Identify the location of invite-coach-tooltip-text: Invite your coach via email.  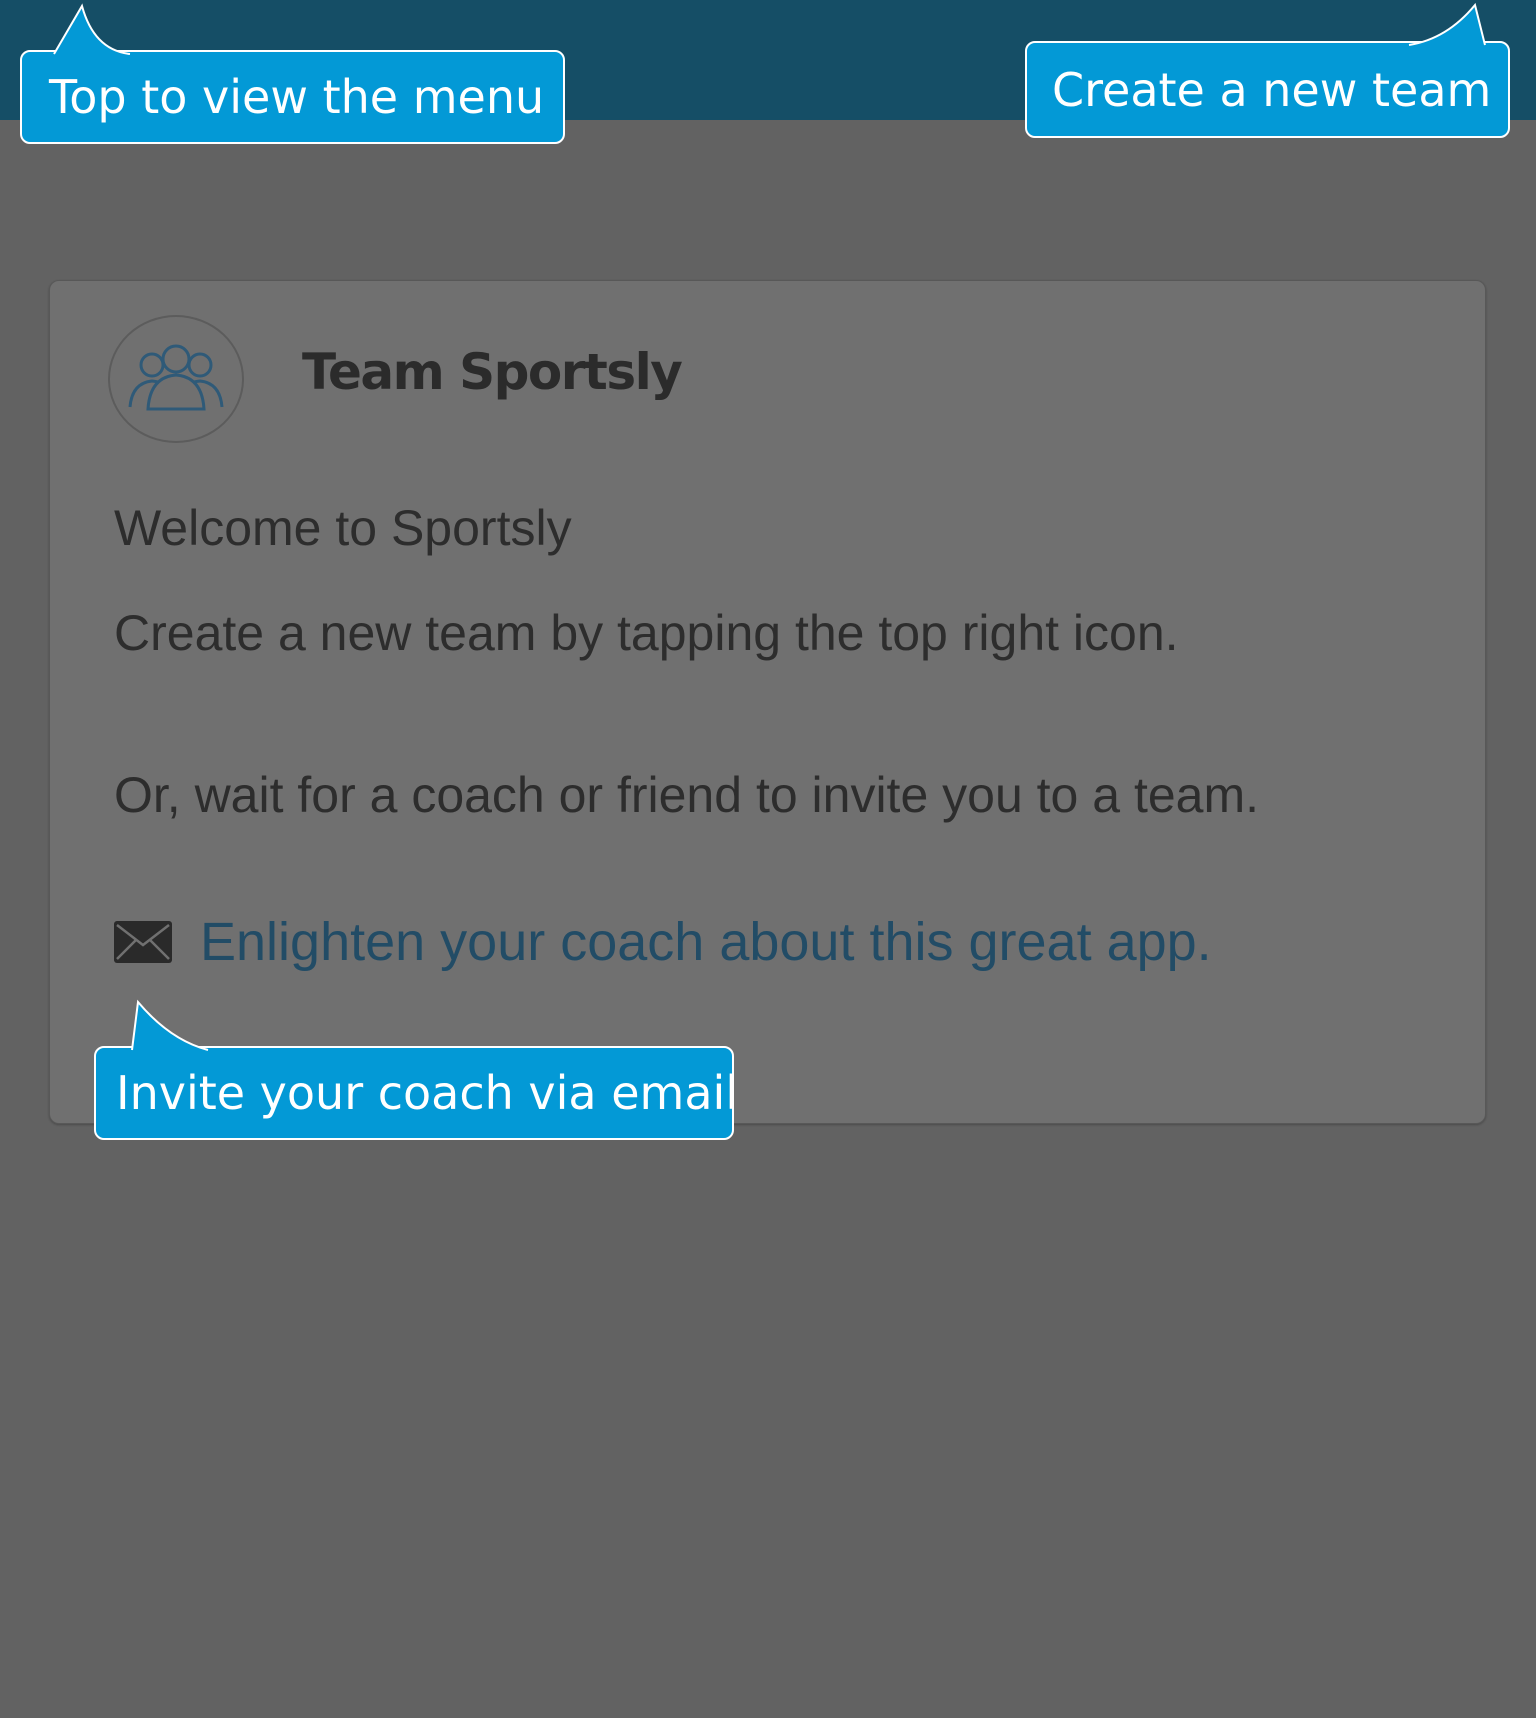
(427, 1093).